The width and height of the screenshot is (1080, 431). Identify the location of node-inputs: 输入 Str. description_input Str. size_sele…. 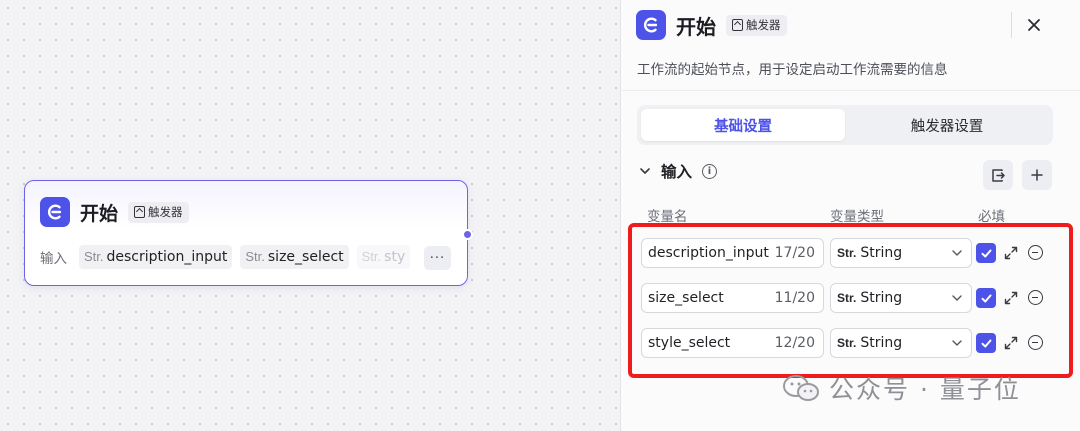
(225, 257).